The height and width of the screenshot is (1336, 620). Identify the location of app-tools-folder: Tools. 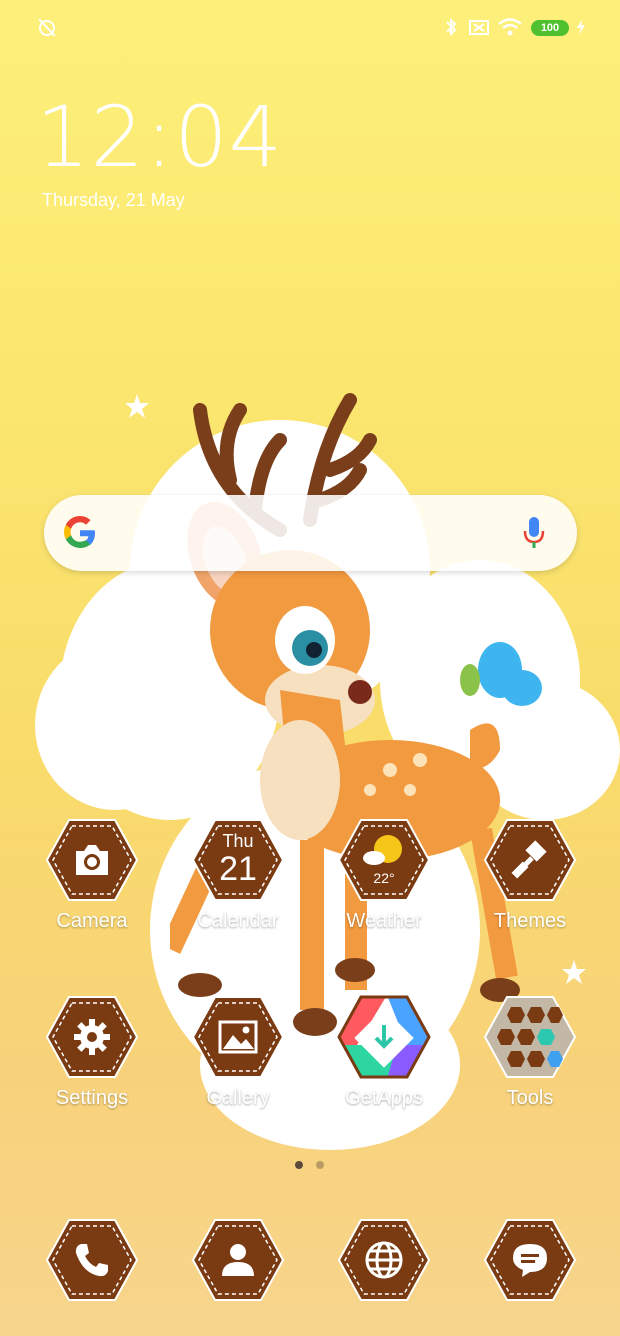
(530, 1052).